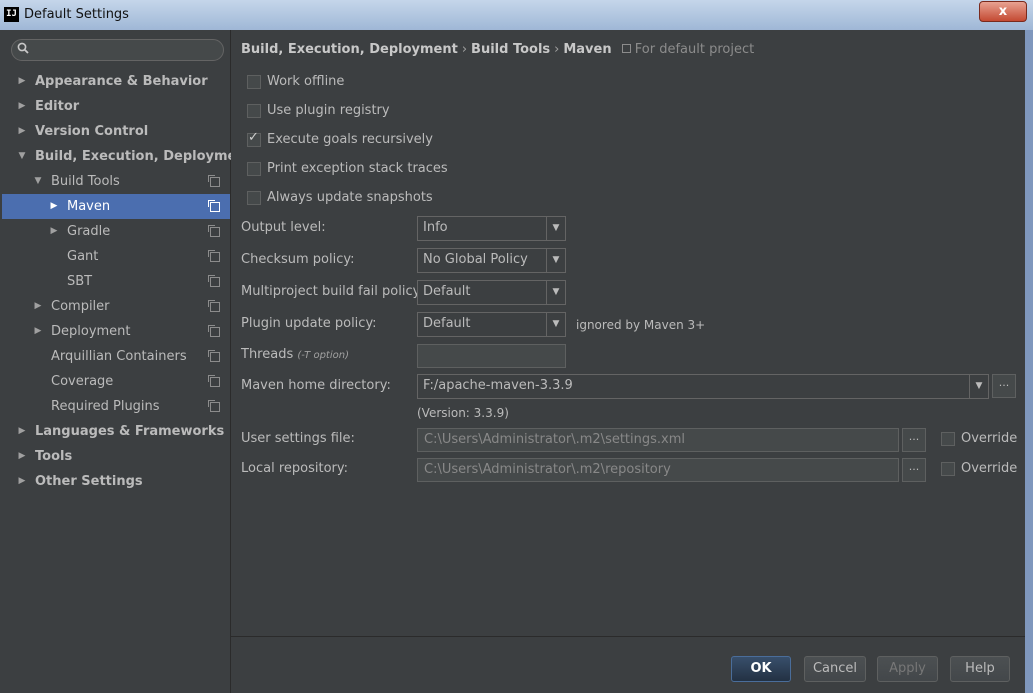 The height and width of the screenshot is (693, 1033). I want to click on local-repository-override-checkbox, so click(948, 469).